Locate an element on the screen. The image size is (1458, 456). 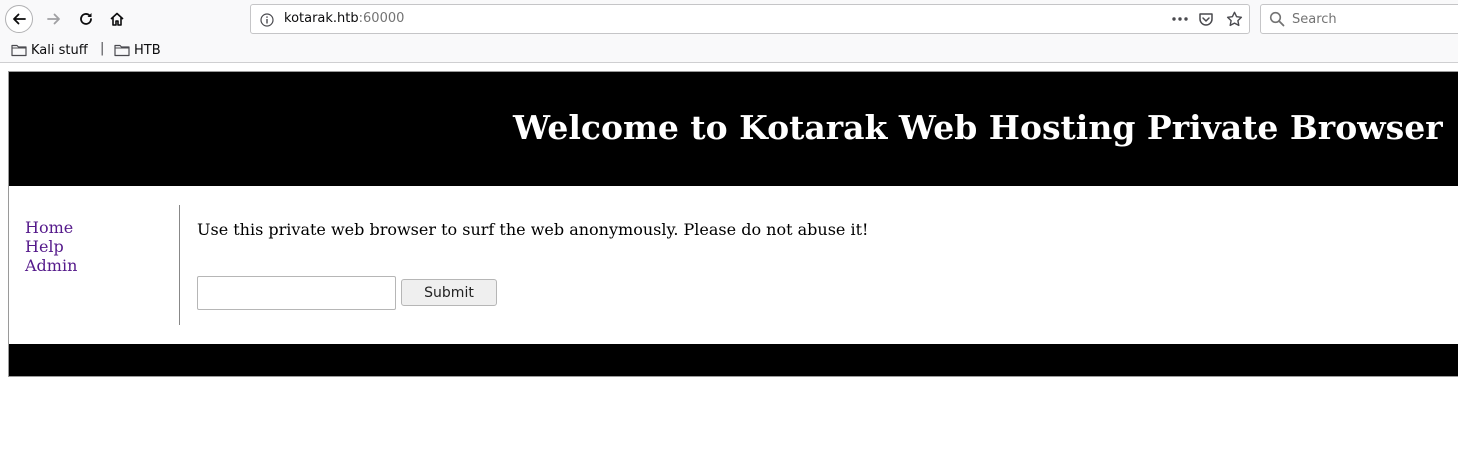
back-arrow-icon is located at coordinates (19, 19).